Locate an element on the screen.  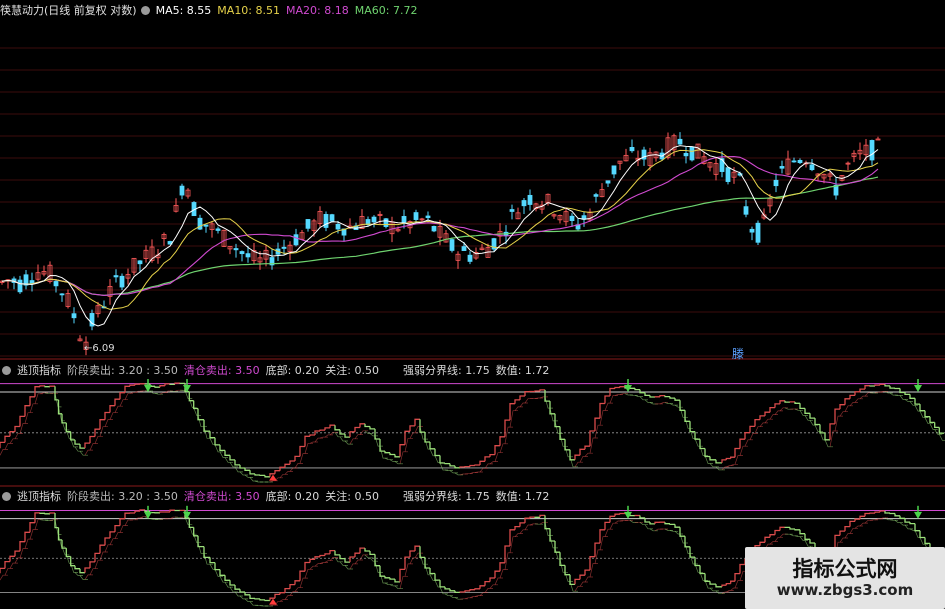
strength-line: 强弱分界线: 1.75 is located at coordinates (446, 370).